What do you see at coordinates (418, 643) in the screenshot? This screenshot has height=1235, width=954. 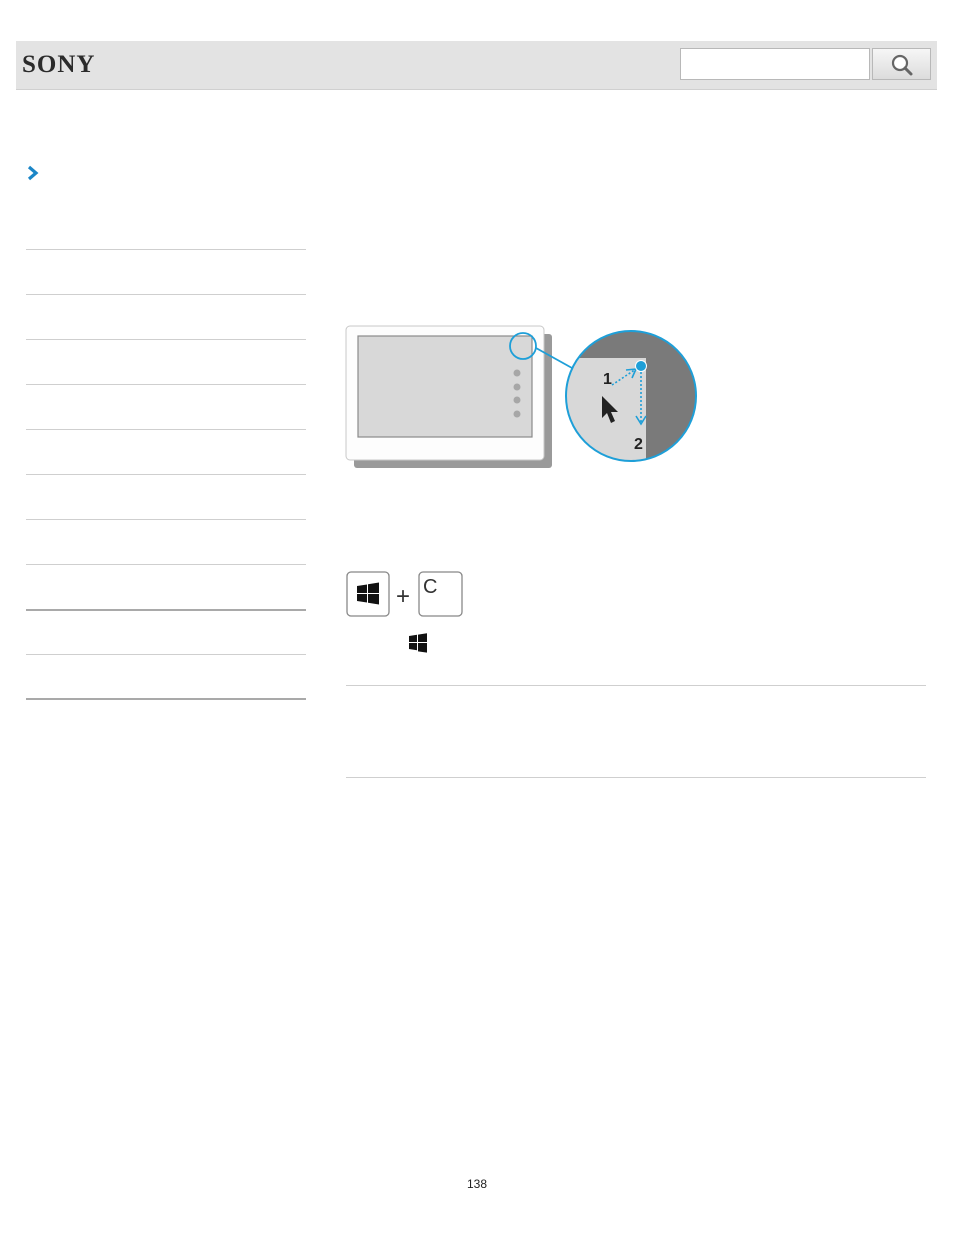 I see `windows-logo-icon` at bounding box center [418, 643].